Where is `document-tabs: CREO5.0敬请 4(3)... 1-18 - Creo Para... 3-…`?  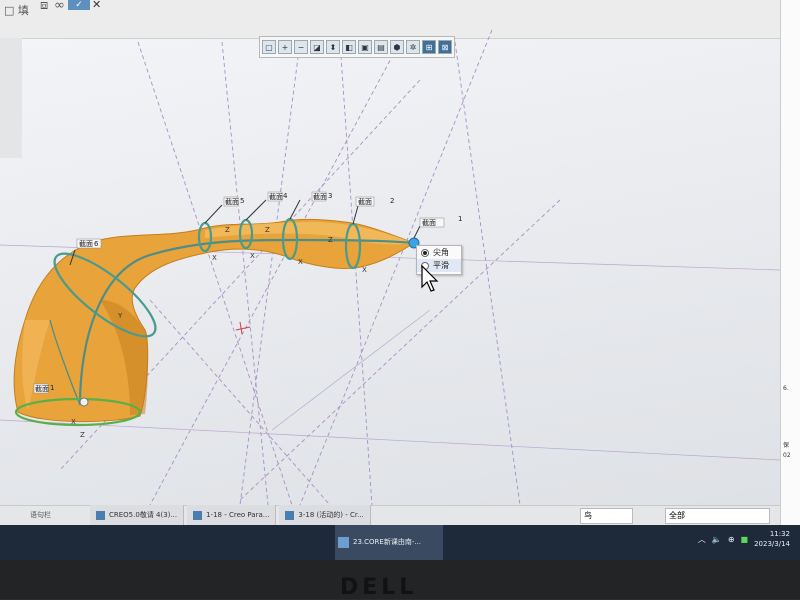 document-tabs: CREO5.0敬请 4(3)... 1-18 - Creo Para... 3-… is located at coordinates (230, 515).